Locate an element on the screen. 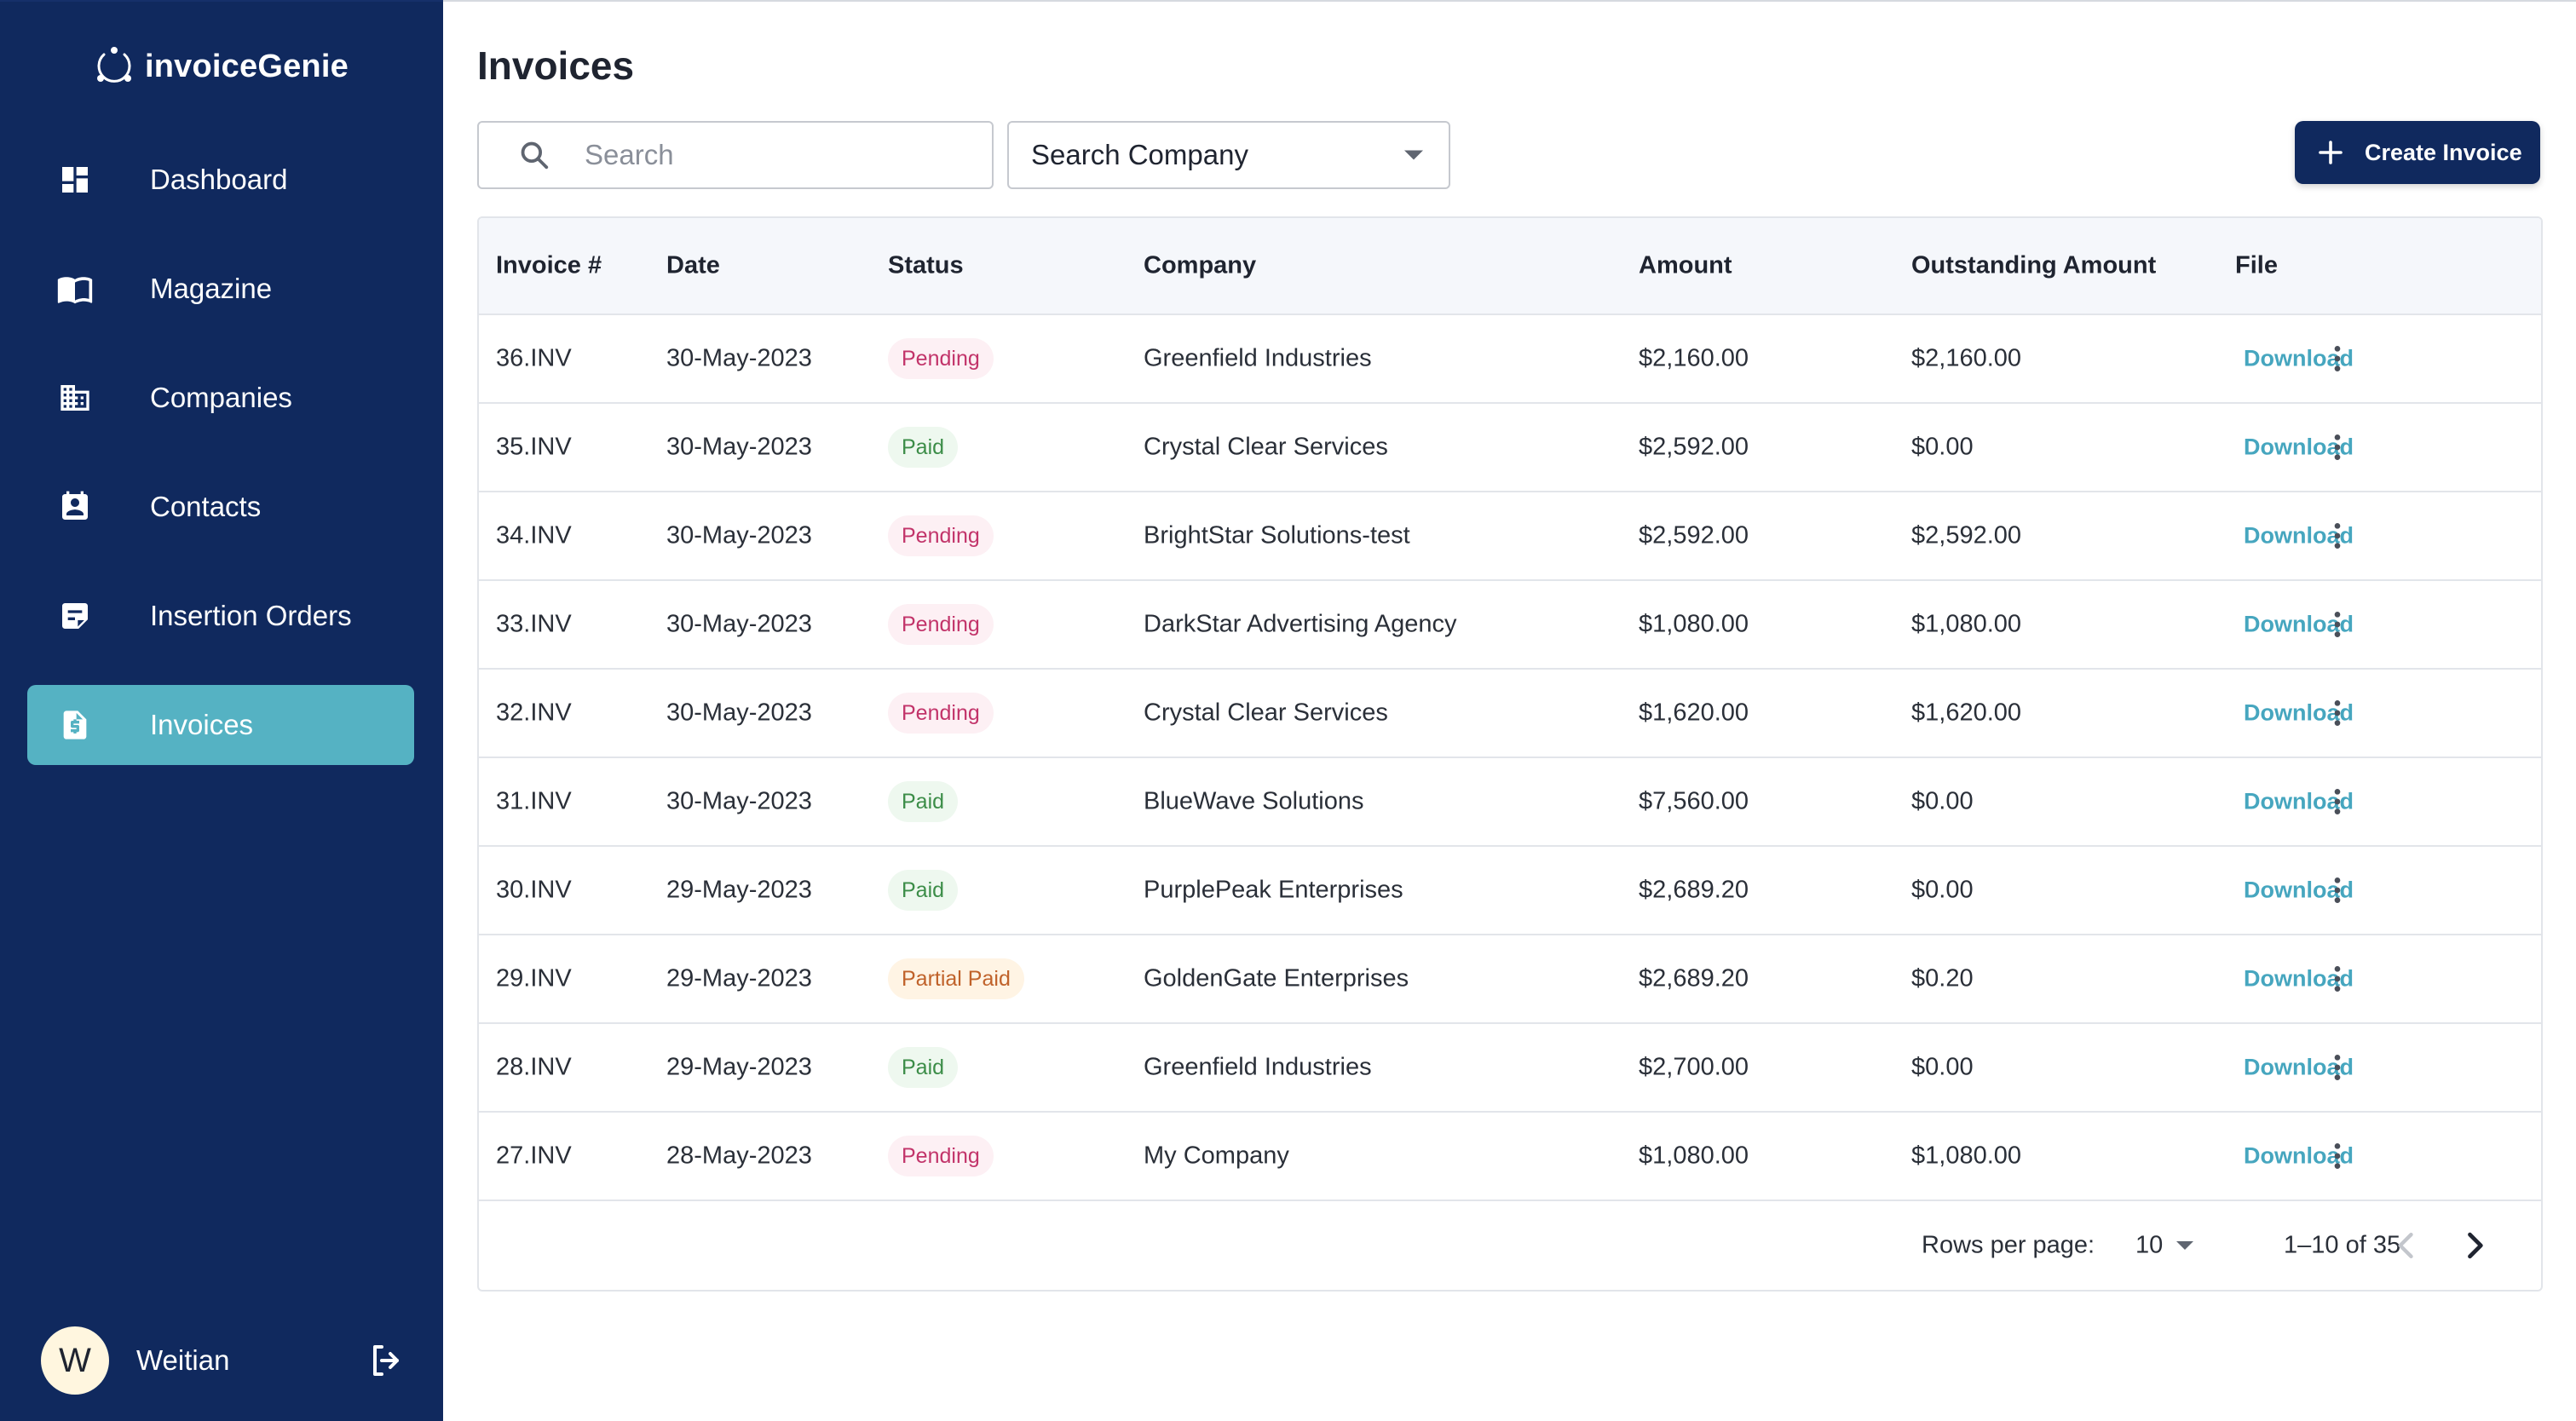  company-name: Crystal Clear Services is located at coordinates (1266, 713).